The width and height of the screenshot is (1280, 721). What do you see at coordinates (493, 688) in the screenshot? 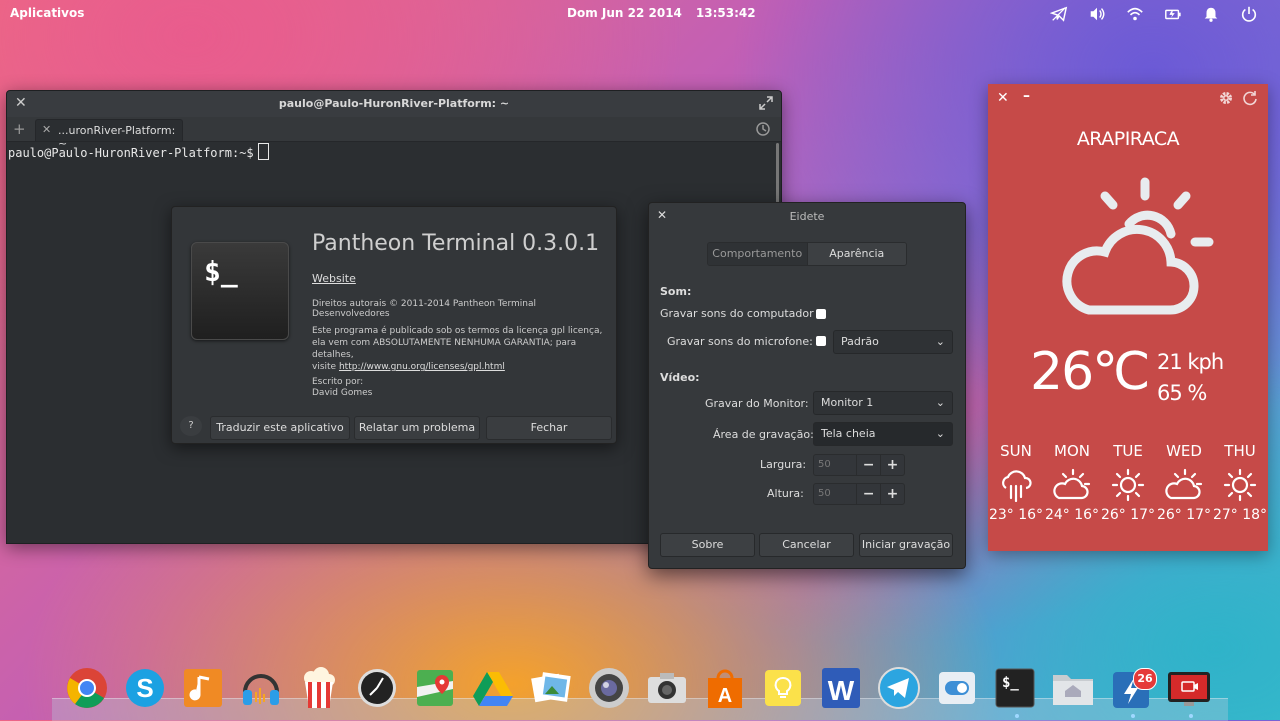
I see `drive-icon` at bounding box center [493, 688].